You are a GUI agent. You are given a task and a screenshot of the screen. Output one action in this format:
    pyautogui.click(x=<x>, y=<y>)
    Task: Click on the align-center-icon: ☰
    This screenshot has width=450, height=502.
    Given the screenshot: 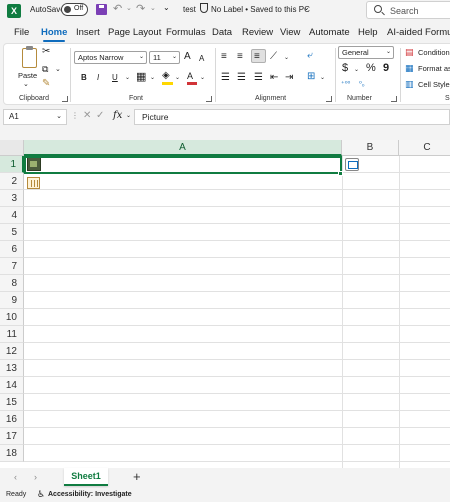 What is the action you would take?
    pyautogui.click(x=241, y=78)
    